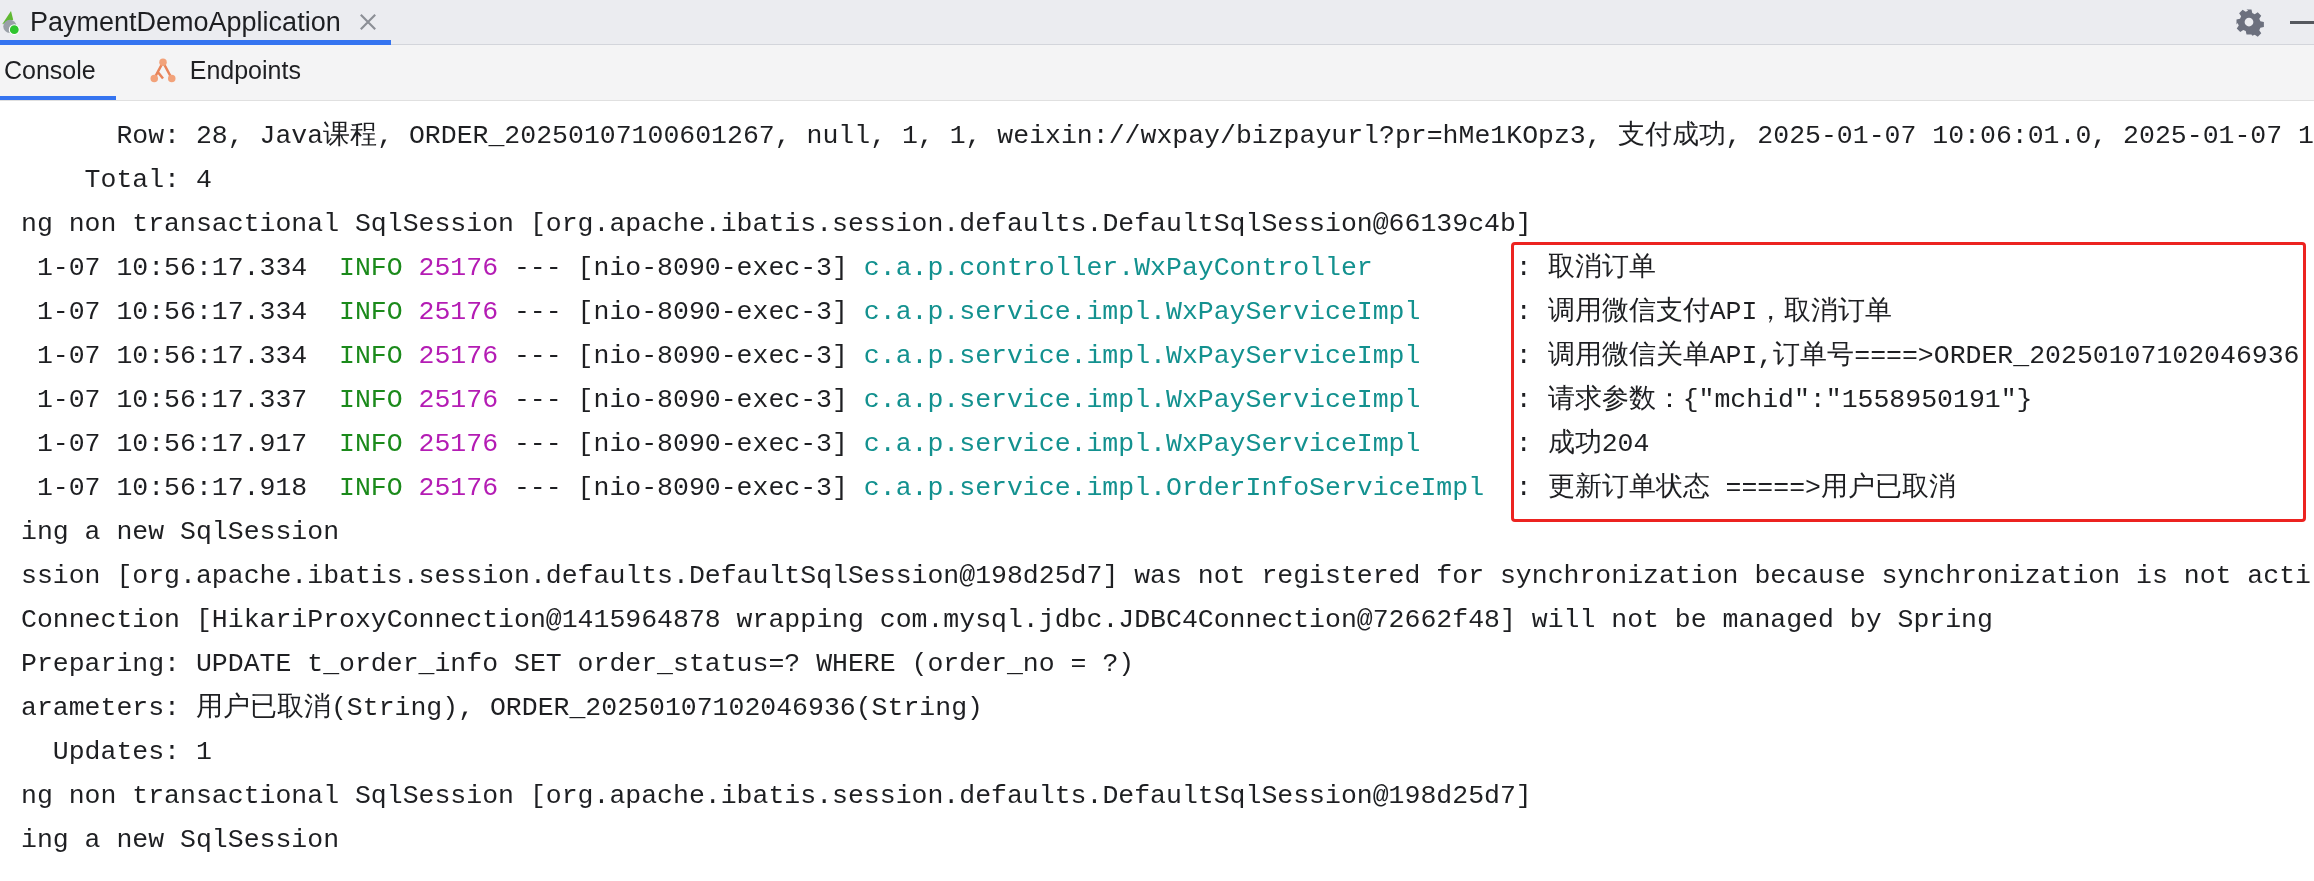  I want to click on close-icon, so click(367, 22).